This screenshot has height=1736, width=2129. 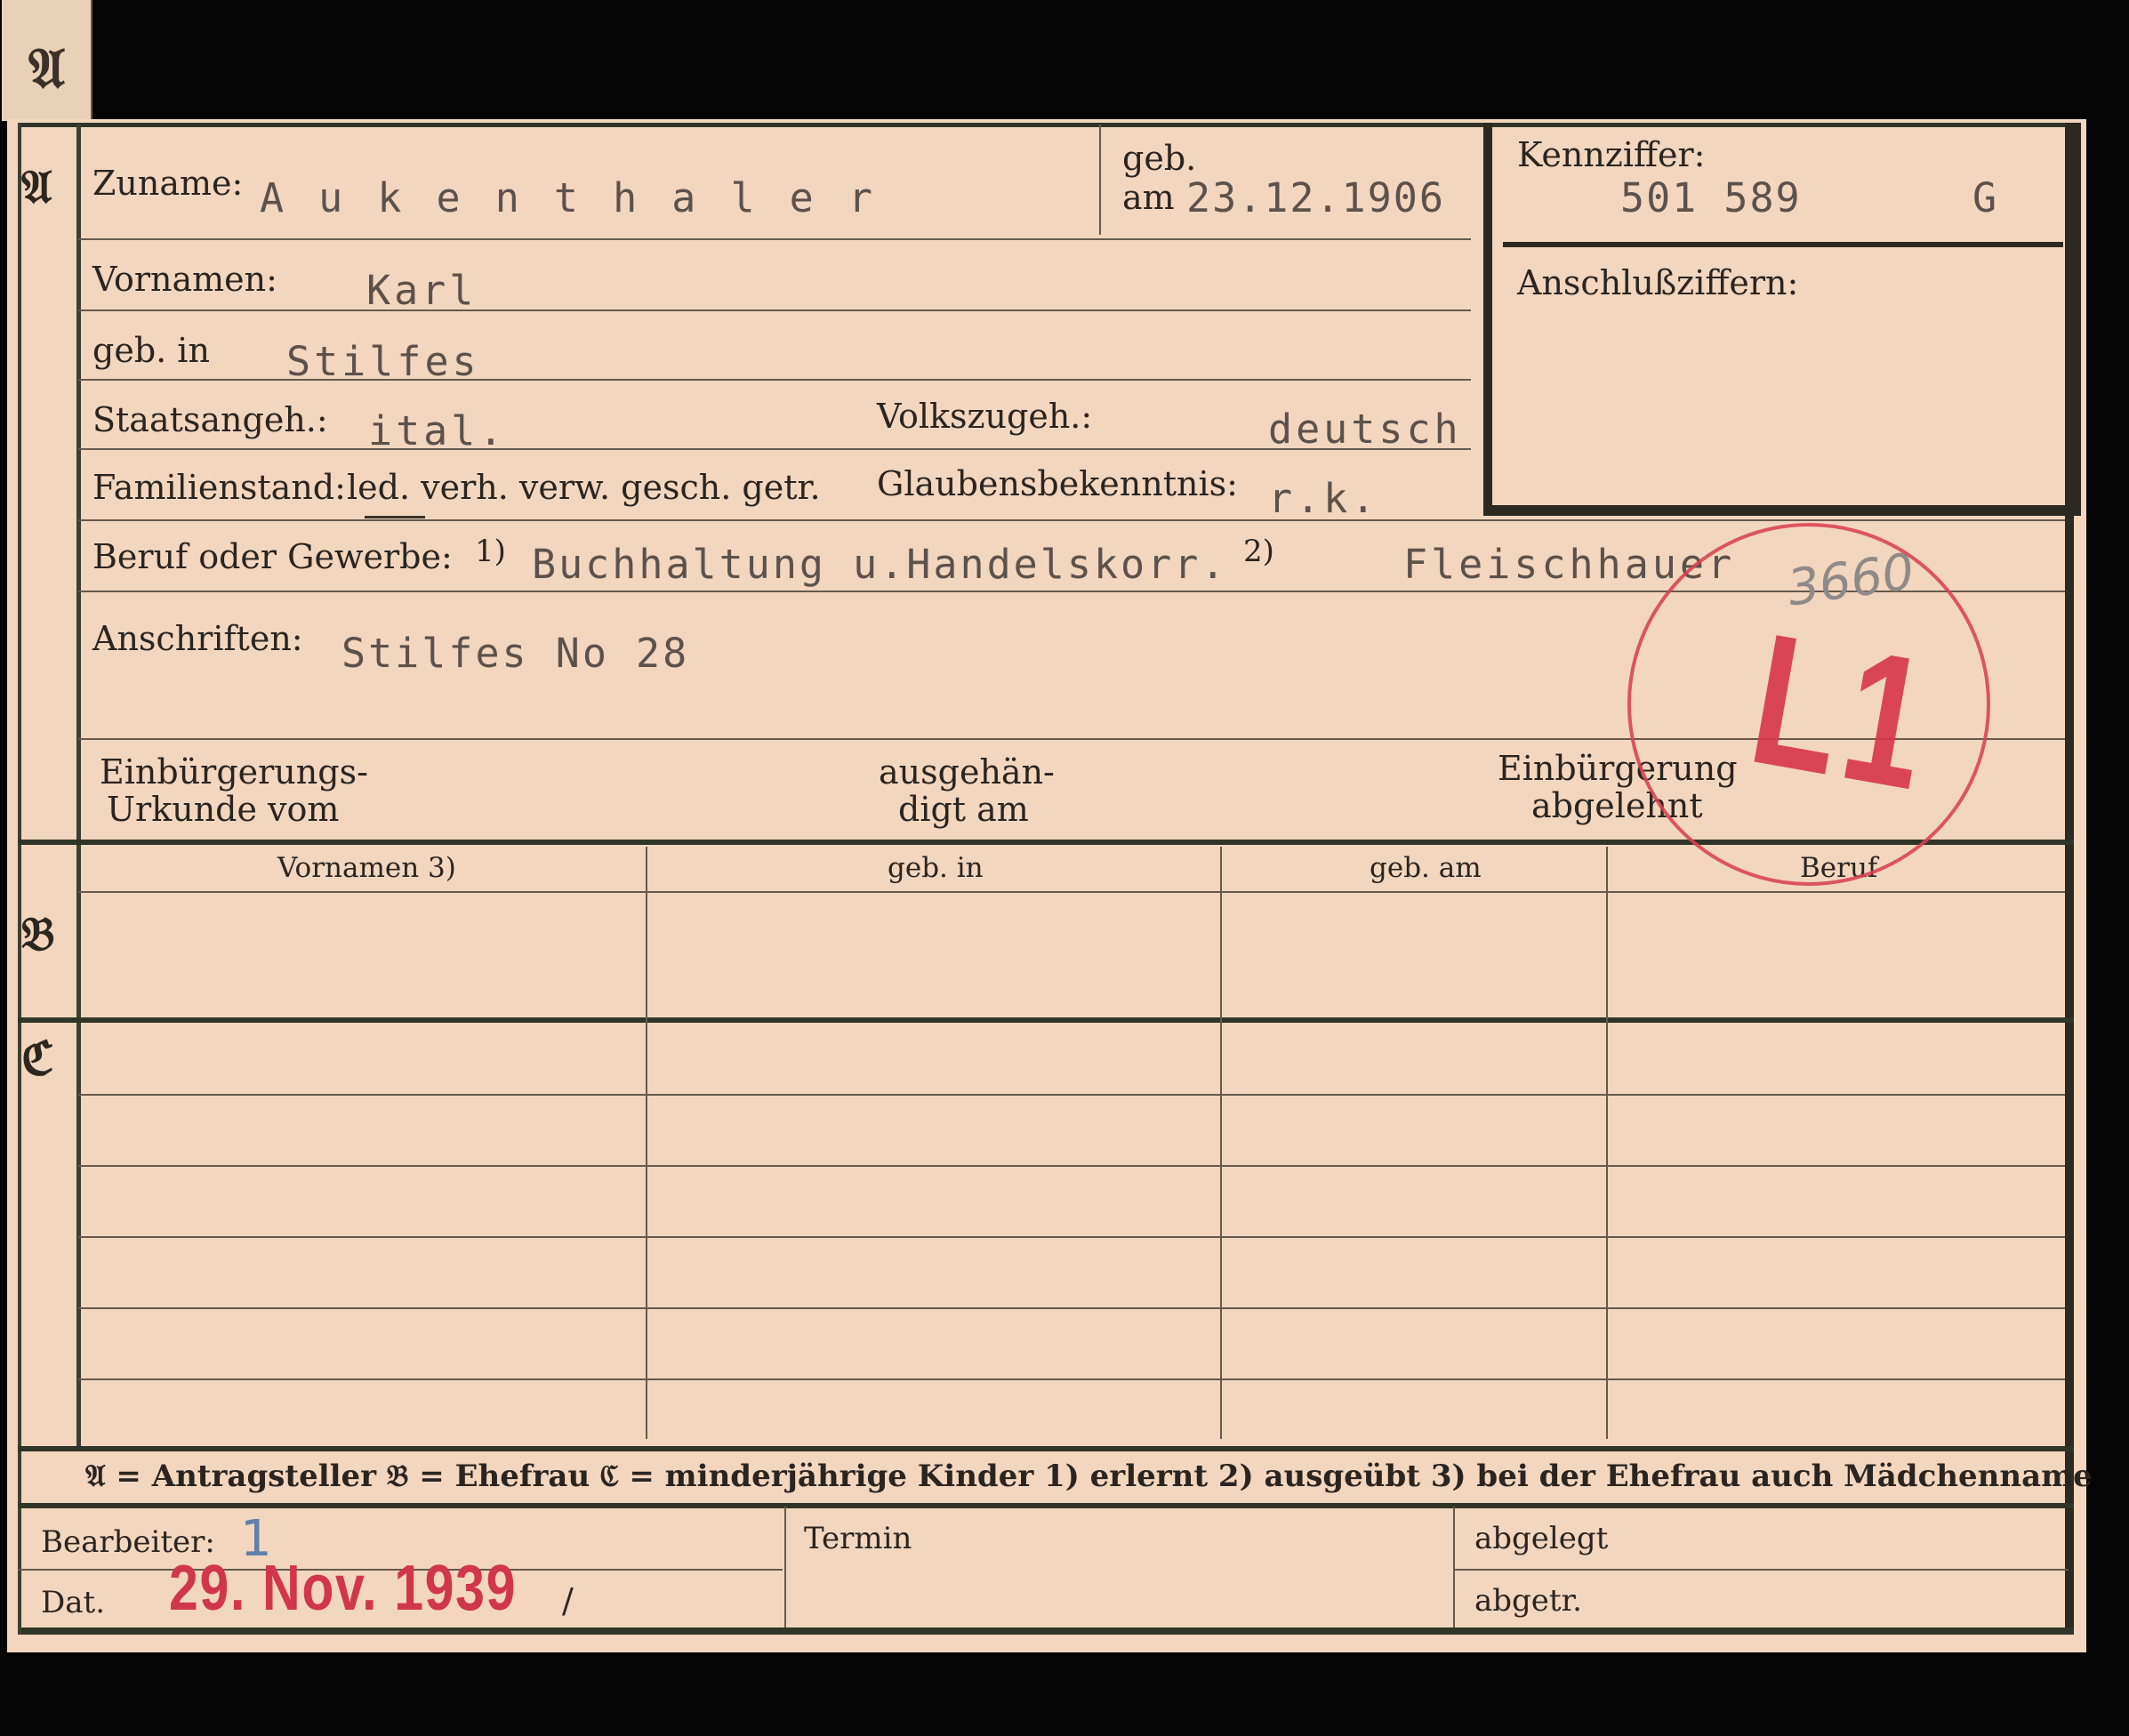 I want to click on glaubens-label: Glaubensbekenntnis:, so click(x=1057, y=483).